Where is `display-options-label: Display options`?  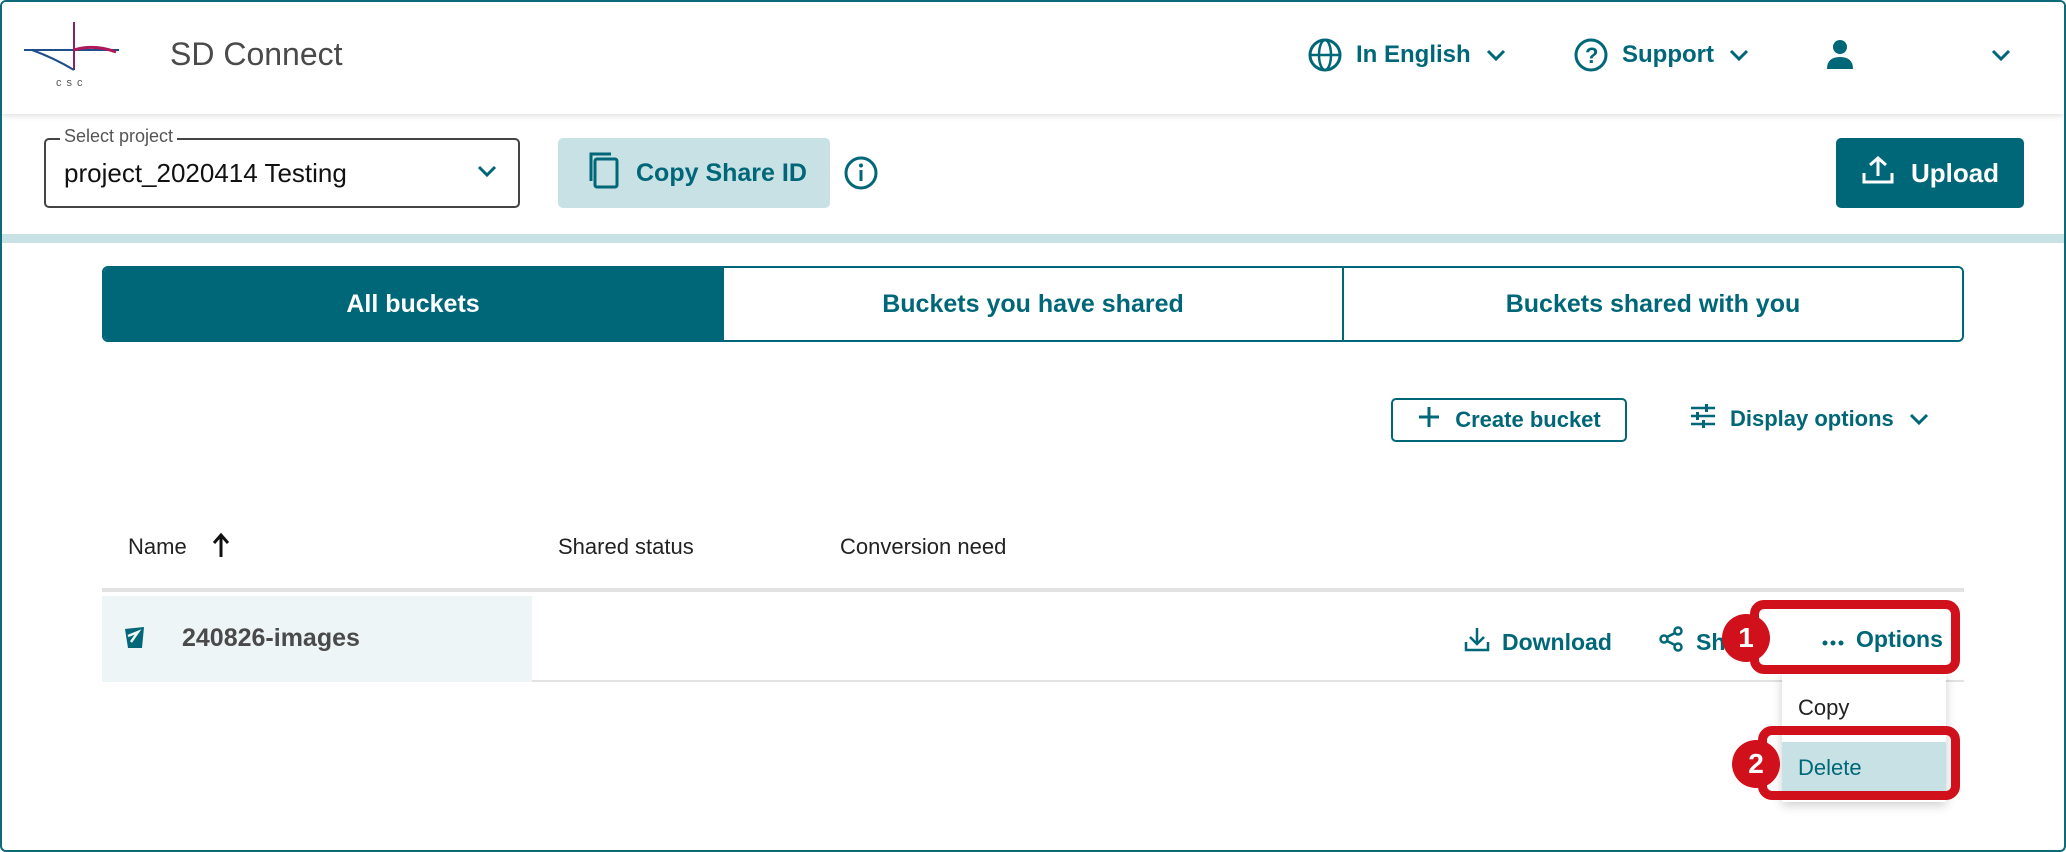 display-options-label: Display options is located at coordinates (1812, 418).